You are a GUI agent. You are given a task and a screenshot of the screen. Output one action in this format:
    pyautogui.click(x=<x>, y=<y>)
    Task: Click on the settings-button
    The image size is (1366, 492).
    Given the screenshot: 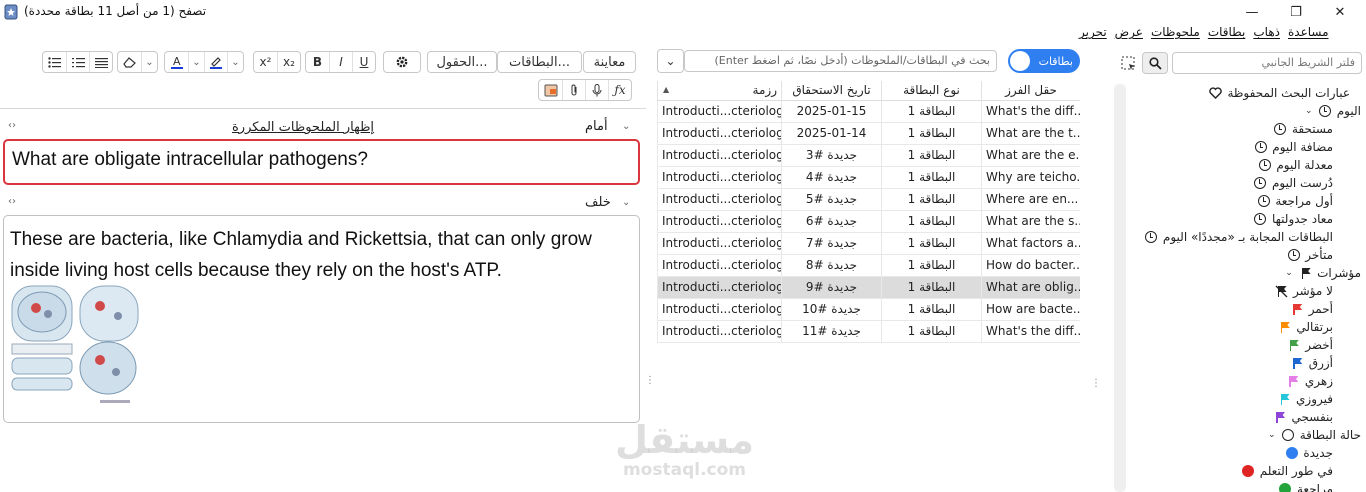 What is the action you would take?
    pyautogui.click(x=402, y=62)
    